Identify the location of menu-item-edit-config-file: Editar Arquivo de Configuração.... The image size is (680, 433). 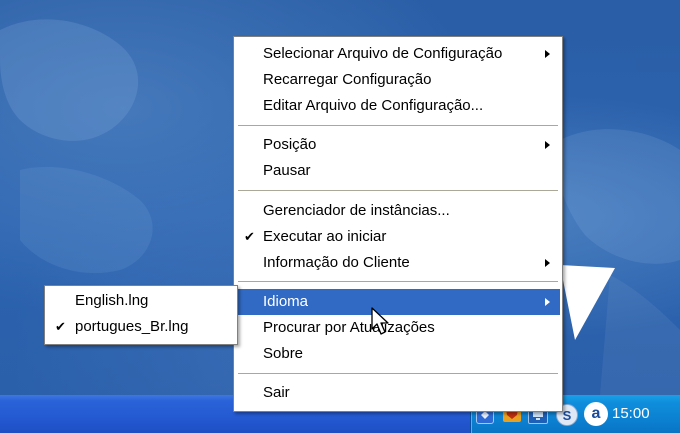
(398, 106).